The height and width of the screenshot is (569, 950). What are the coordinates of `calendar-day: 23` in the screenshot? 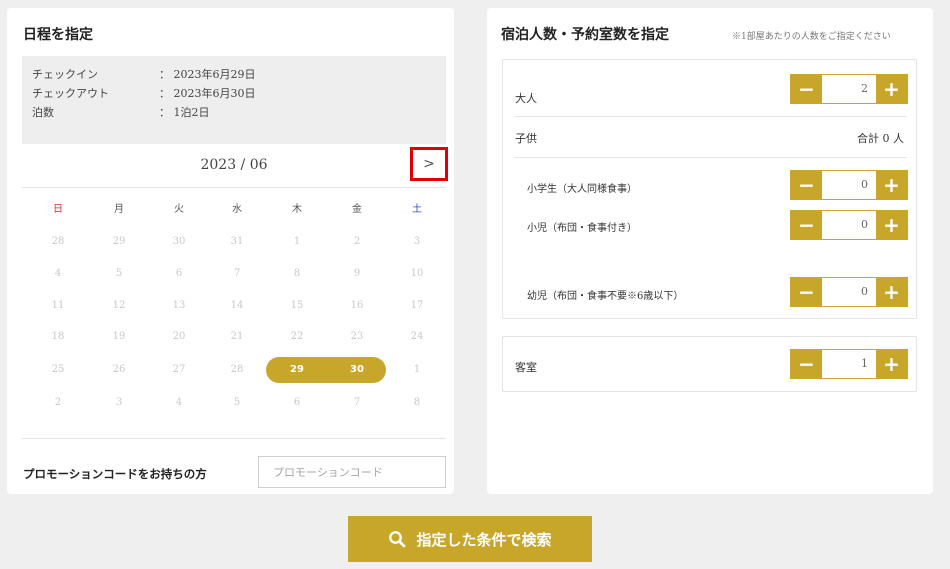 It's located at (357, 337).